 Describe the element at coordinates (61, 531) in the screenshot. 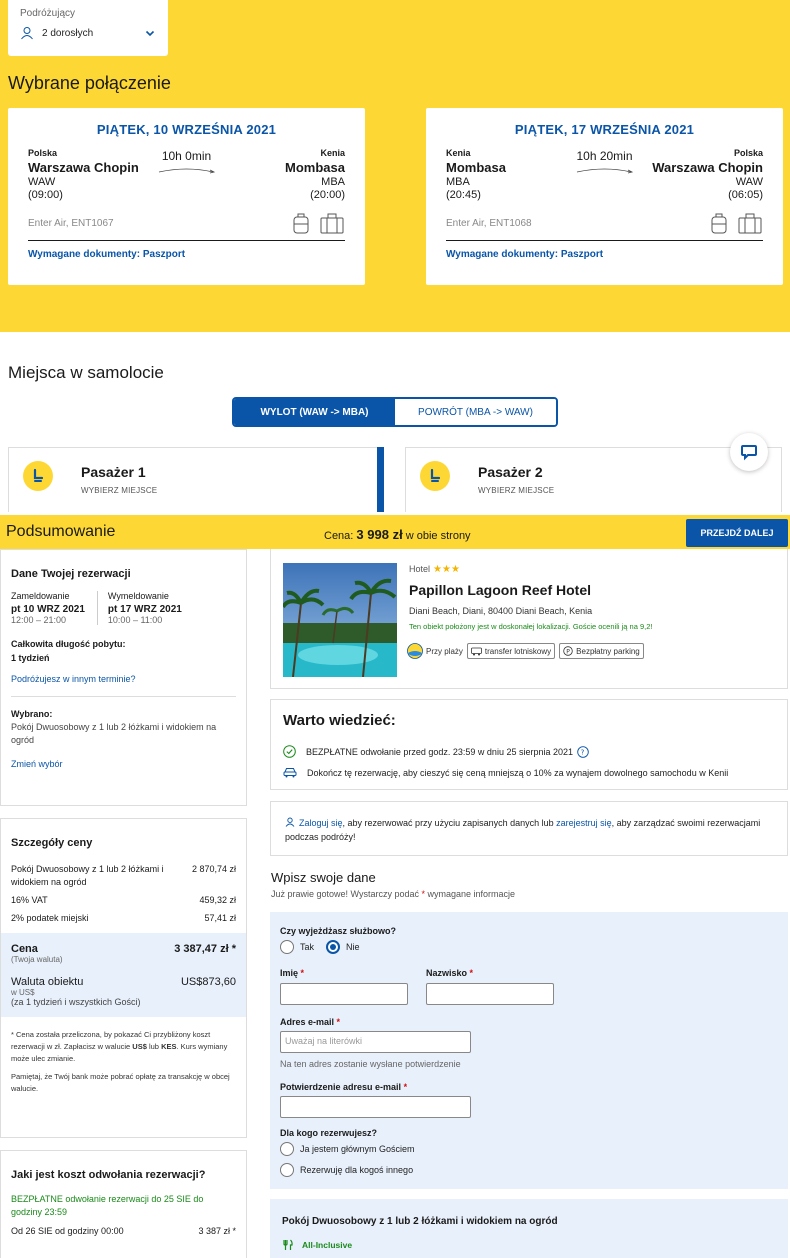

I see `summary-title: Podsumowanie` at that location.